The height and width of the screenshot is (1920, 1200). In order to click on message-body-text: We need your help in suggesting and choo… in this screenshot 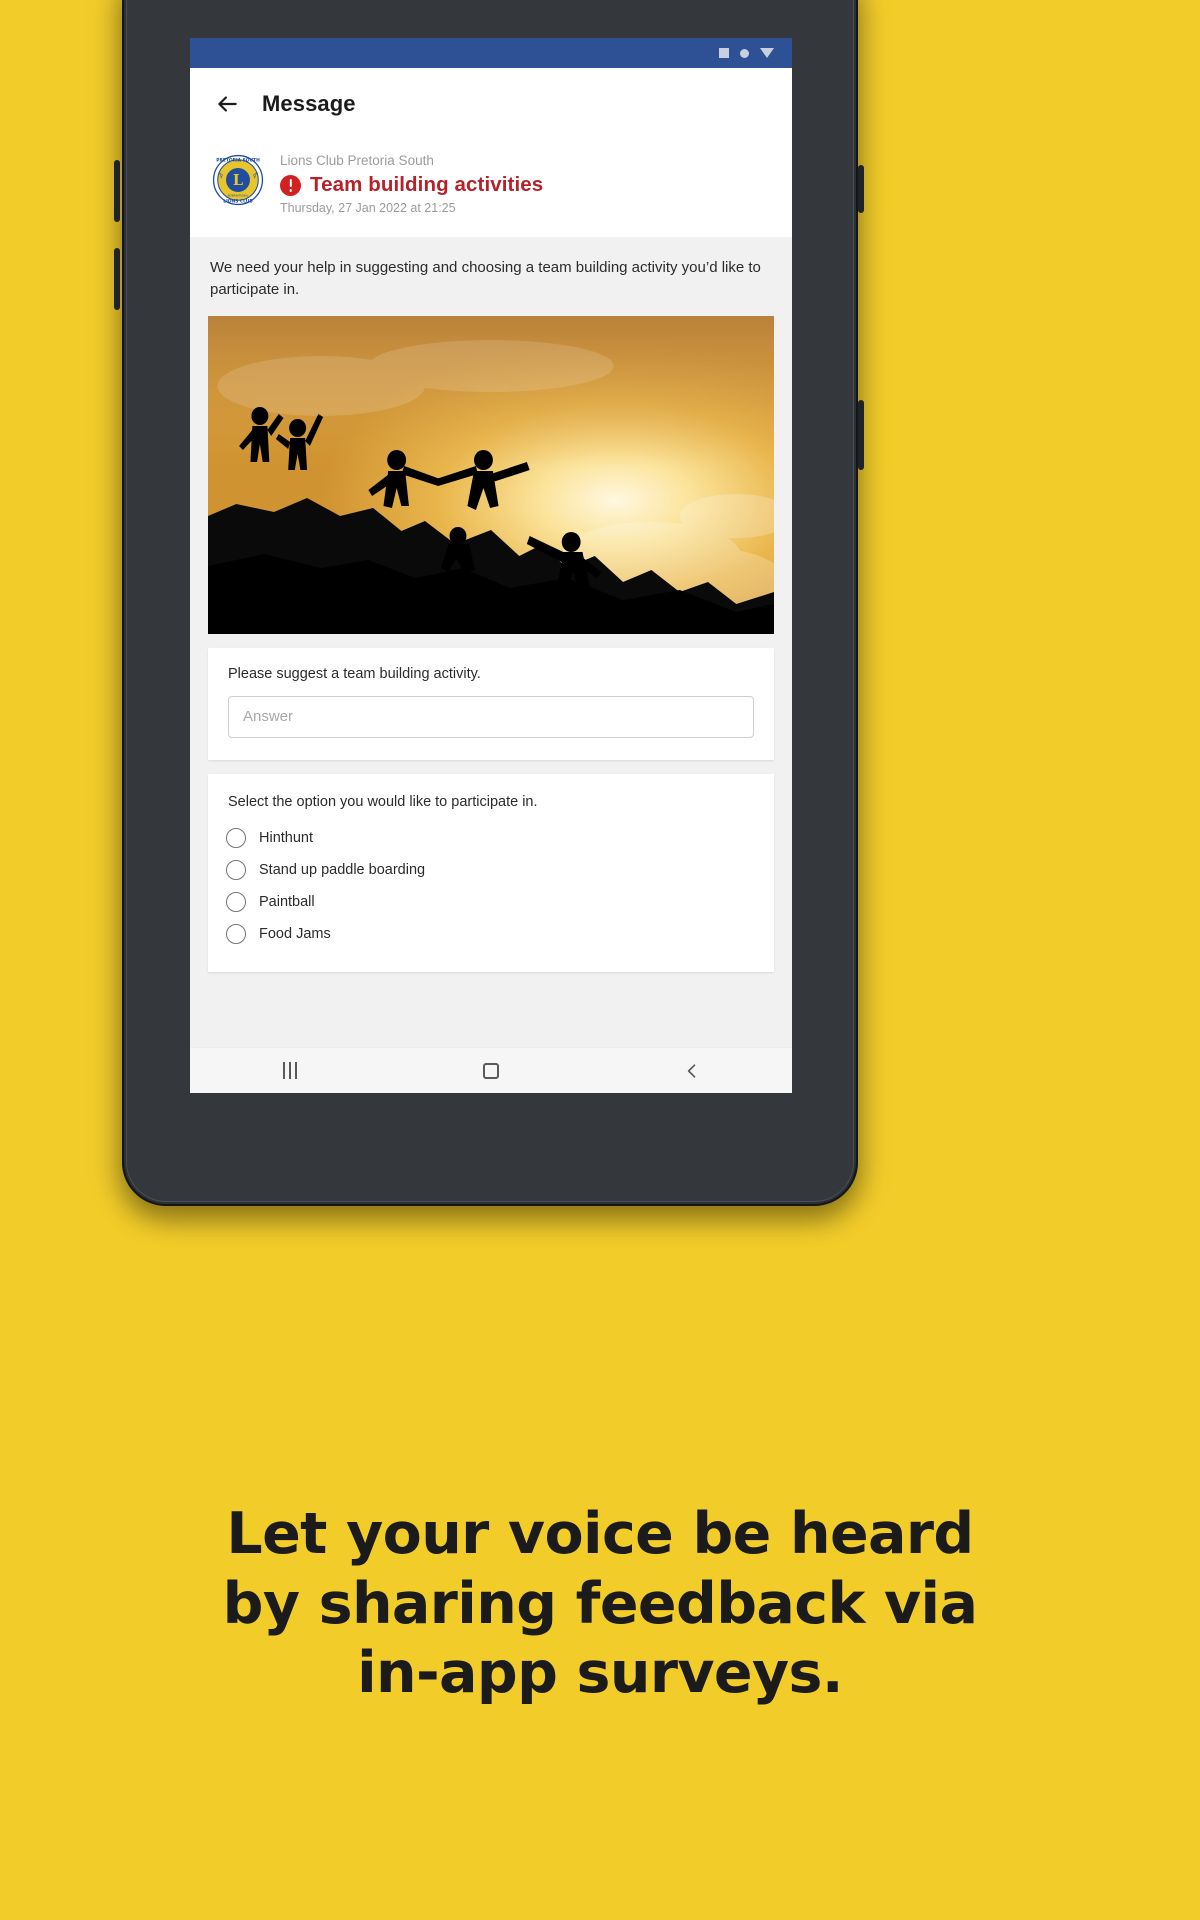, I will do `click(485, 278)`.